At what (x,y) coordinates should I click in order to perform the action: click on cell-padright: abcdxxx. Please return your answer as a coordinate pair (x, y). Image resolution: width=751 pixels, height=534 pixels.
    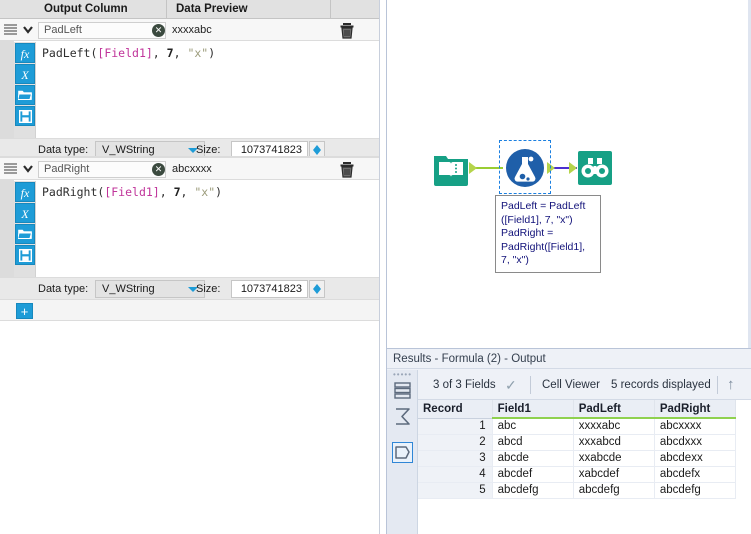
    Looking at the image, I should click on (695, 442).